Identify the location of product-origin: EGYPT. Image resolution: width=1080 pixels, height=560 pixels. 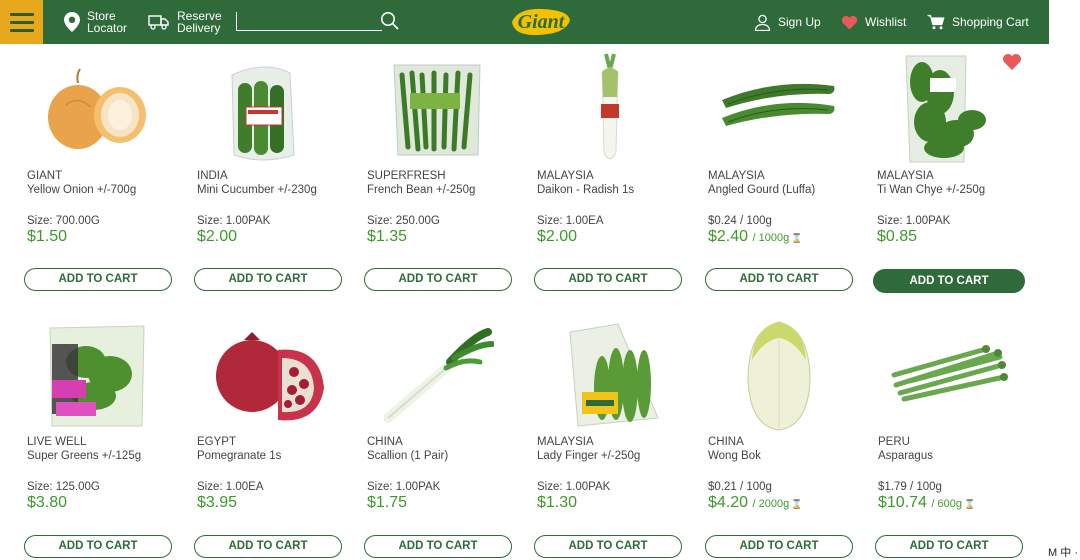
(216, 442).